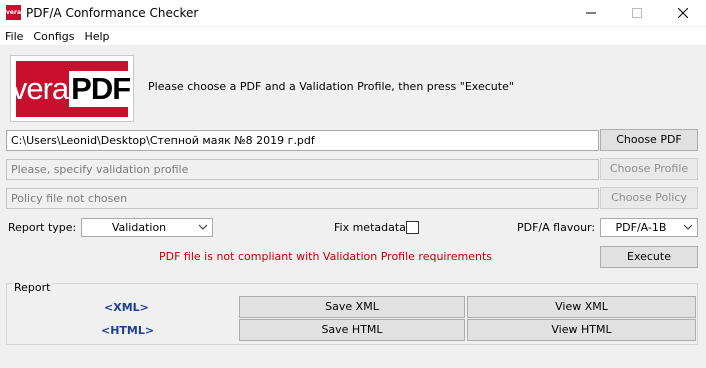  I want to click on close-icon, so click(683, 13).